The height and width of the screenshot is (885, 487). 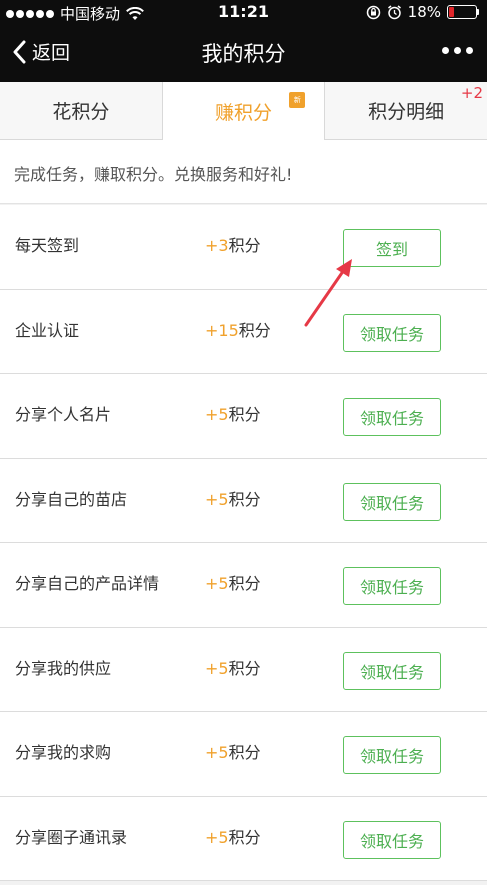 I want to click on battery-percent: 18%, so click(x=424, y=12).